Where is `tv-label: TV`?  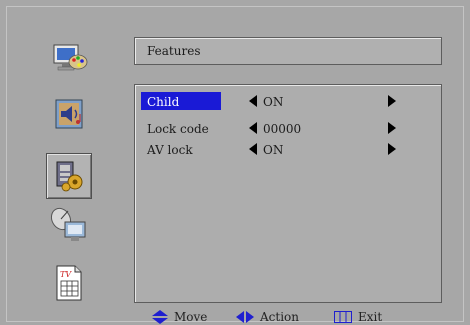
tv-label: TV is located at coordinates (66, 274).